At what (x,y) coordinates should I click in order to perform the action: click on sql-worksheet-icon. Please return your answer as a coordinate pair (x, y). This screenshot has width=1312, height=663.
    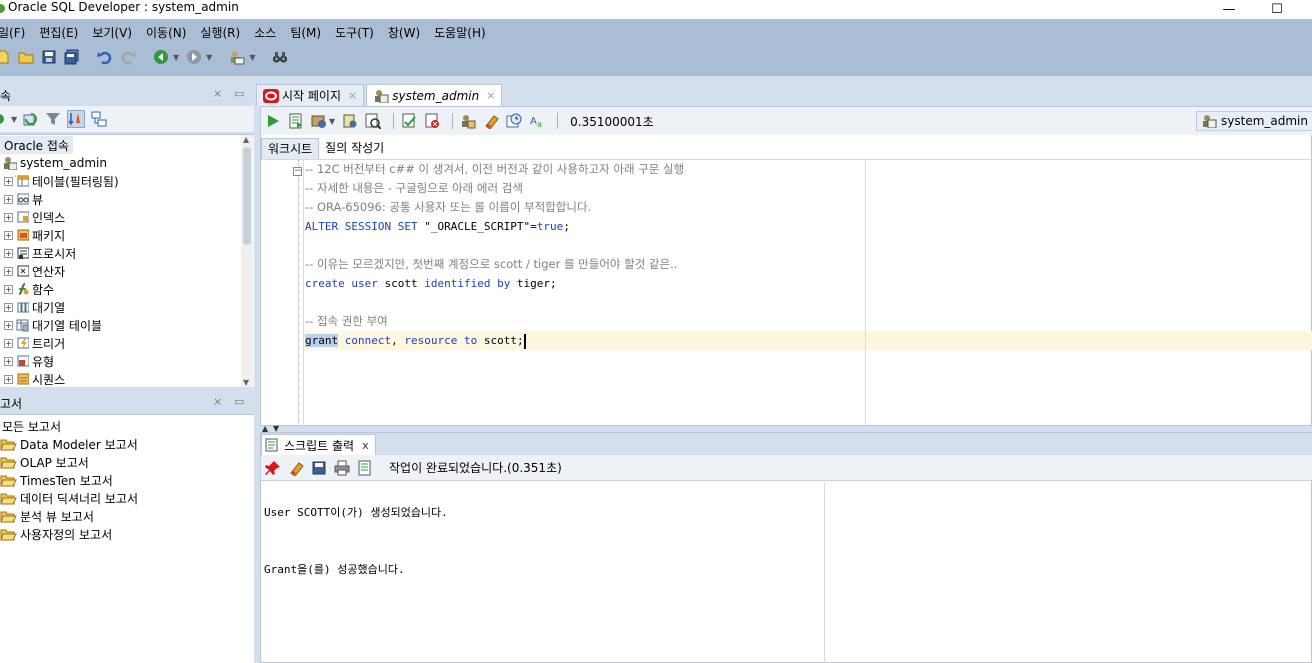
    Looking at the image, I should click on (237, 57).